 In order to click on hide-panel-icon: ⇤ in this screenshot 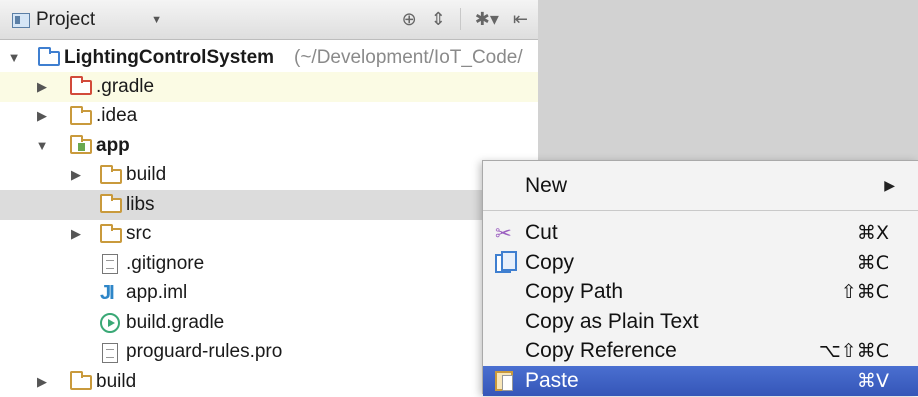, I will do `click(520, 19)`.